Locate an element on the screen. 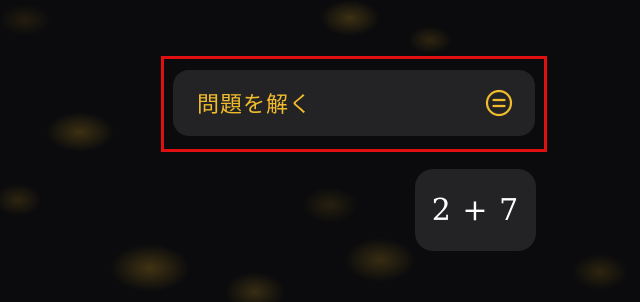 The width and height of the screenshot is (640, 302). solve-problem-button: 問題を解く is located at coordinates (354, 103).